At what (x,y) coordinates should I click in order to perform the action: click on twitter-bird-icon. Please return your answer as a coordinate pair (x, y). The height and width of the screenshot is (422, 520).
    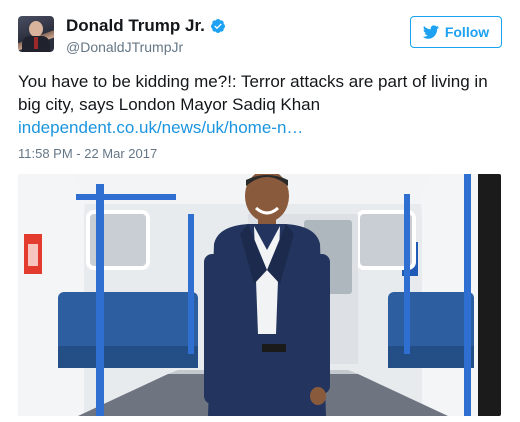
    Looking at the image, I should click on (430, 32).